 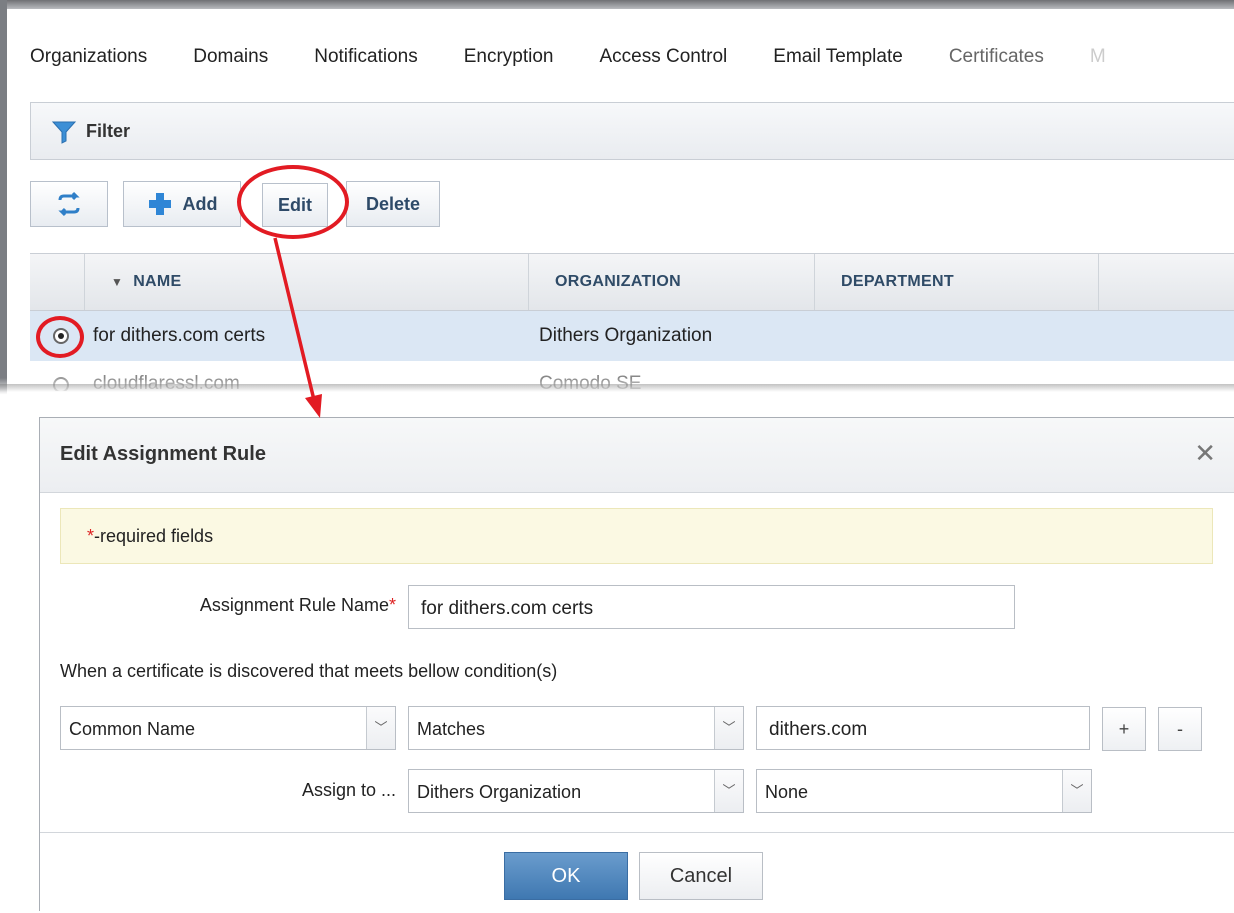 What do you see at coordinates (117, 282) in the screenshot?
I see `sort-desc-icon: ▼` at bounding box center [117, 282].